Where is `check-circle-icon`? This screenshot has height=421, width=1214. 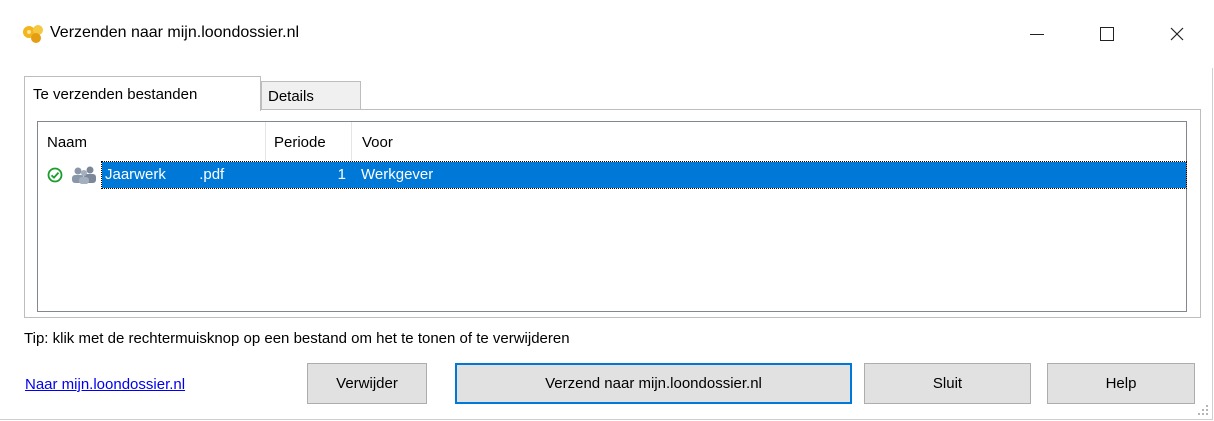 check-circle-icon is located at coordinates (55, 175).